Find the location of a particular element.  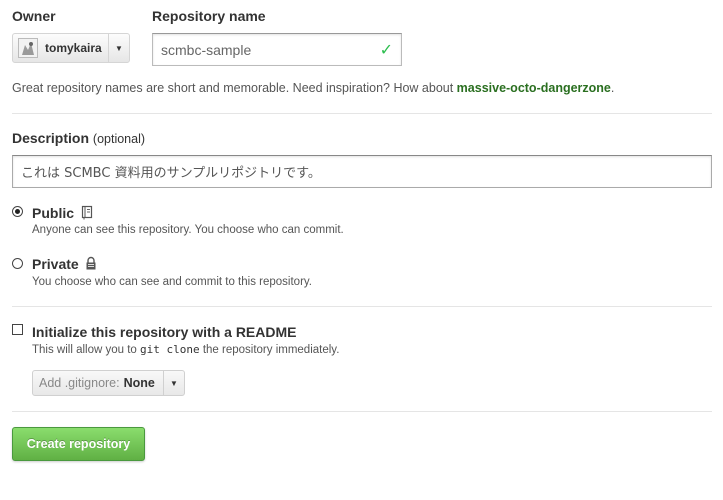

avatar is located at coordinates (28, 48).